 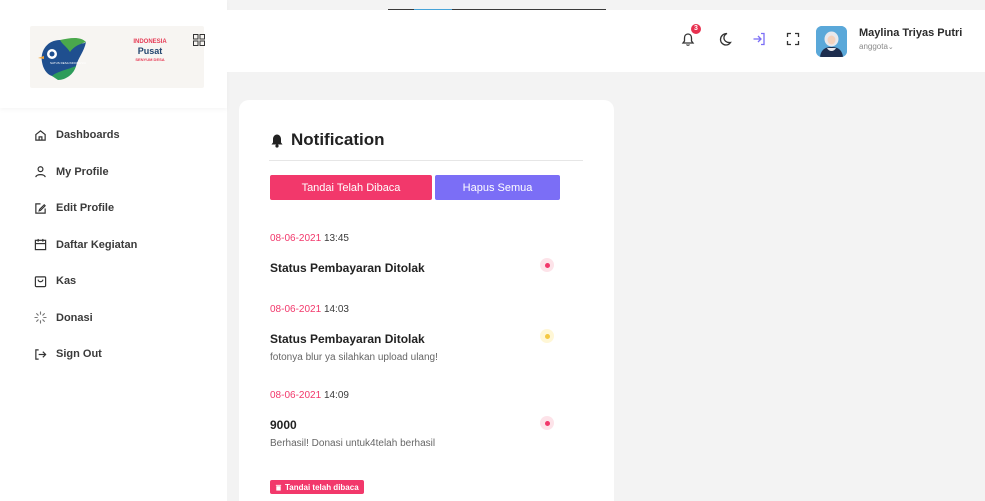 I want to click on notification-time-value: 13:45, so click(x=336, y=238).